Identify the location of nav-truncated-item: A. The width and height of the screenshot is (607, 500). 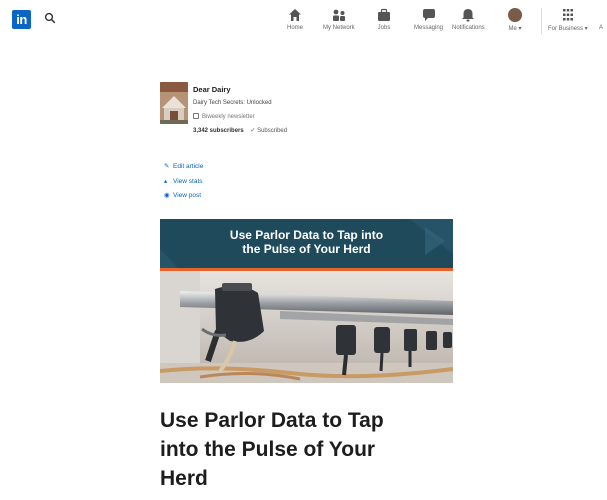
(601, 28).